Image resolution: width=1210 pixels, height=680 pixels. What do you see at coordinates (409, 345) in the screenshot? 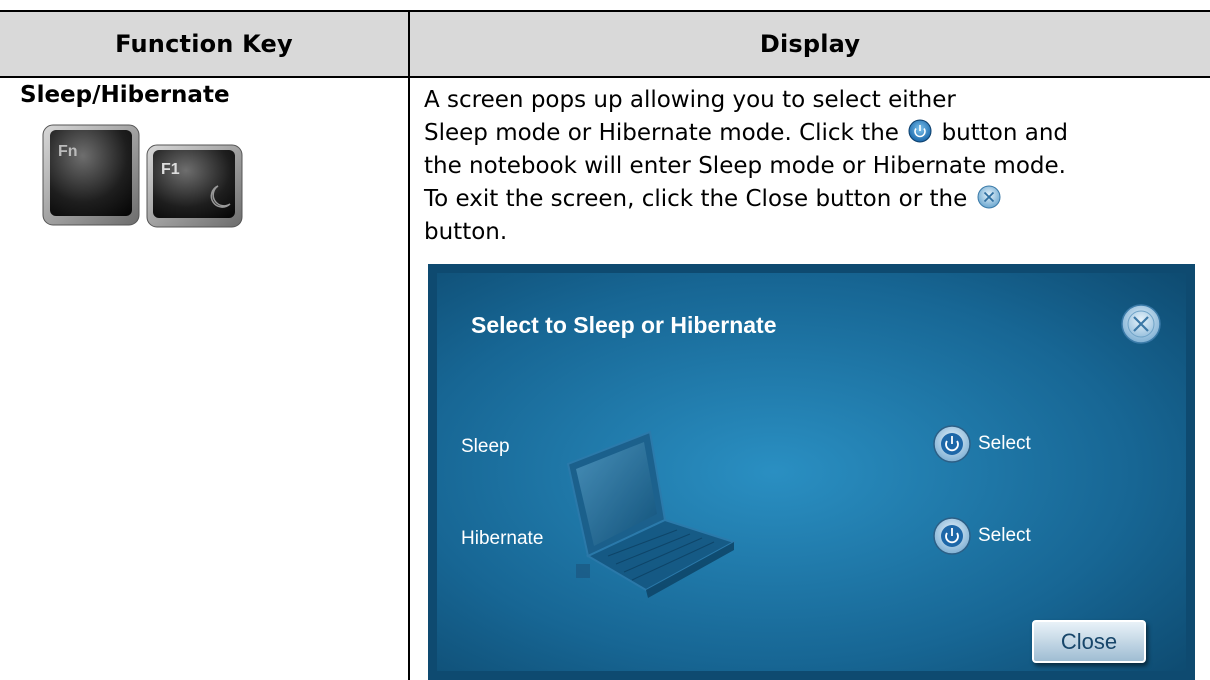
I see `table-column-divider` at bounding box center [409, 345].